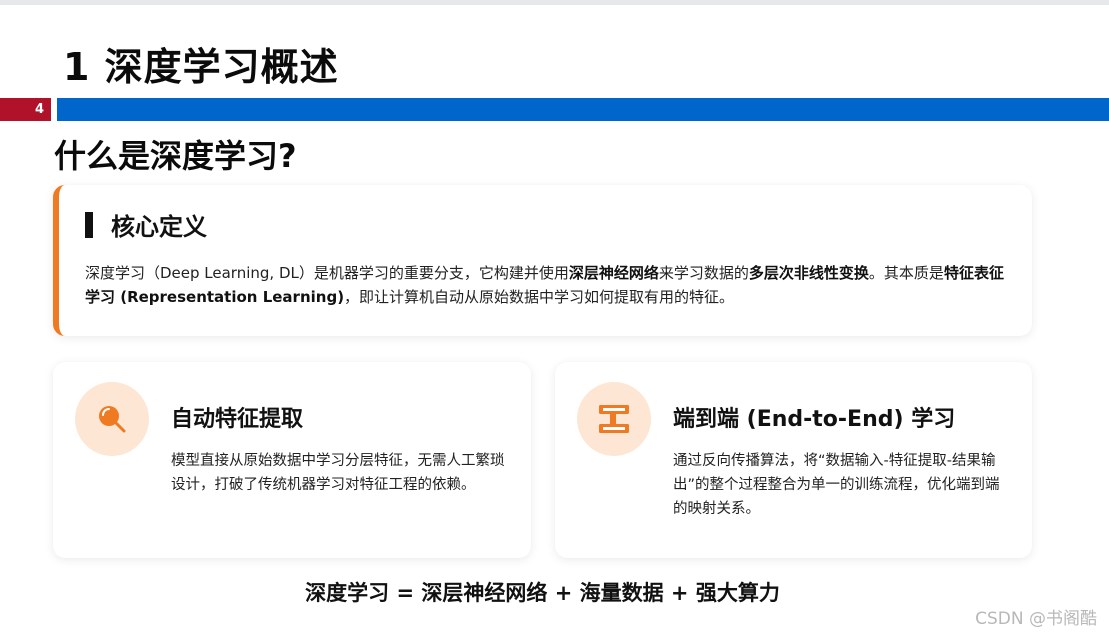 The width and height of the screenshot is (1109, 635). I want to click on header-bar, so click(583, 109).